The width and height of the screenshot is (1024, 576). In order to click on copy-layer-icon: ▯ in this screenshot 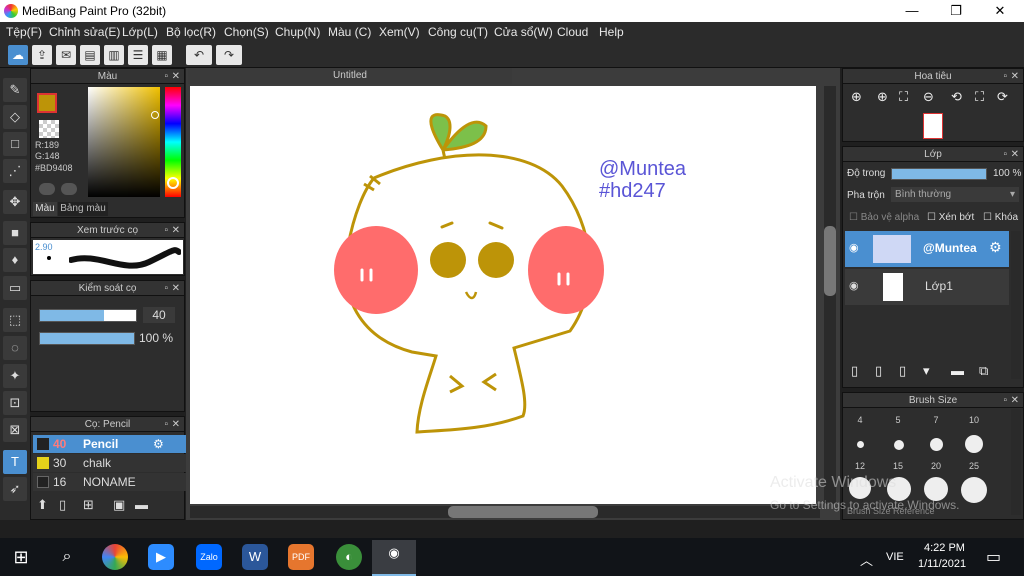, I will do `click(902, 371)`.